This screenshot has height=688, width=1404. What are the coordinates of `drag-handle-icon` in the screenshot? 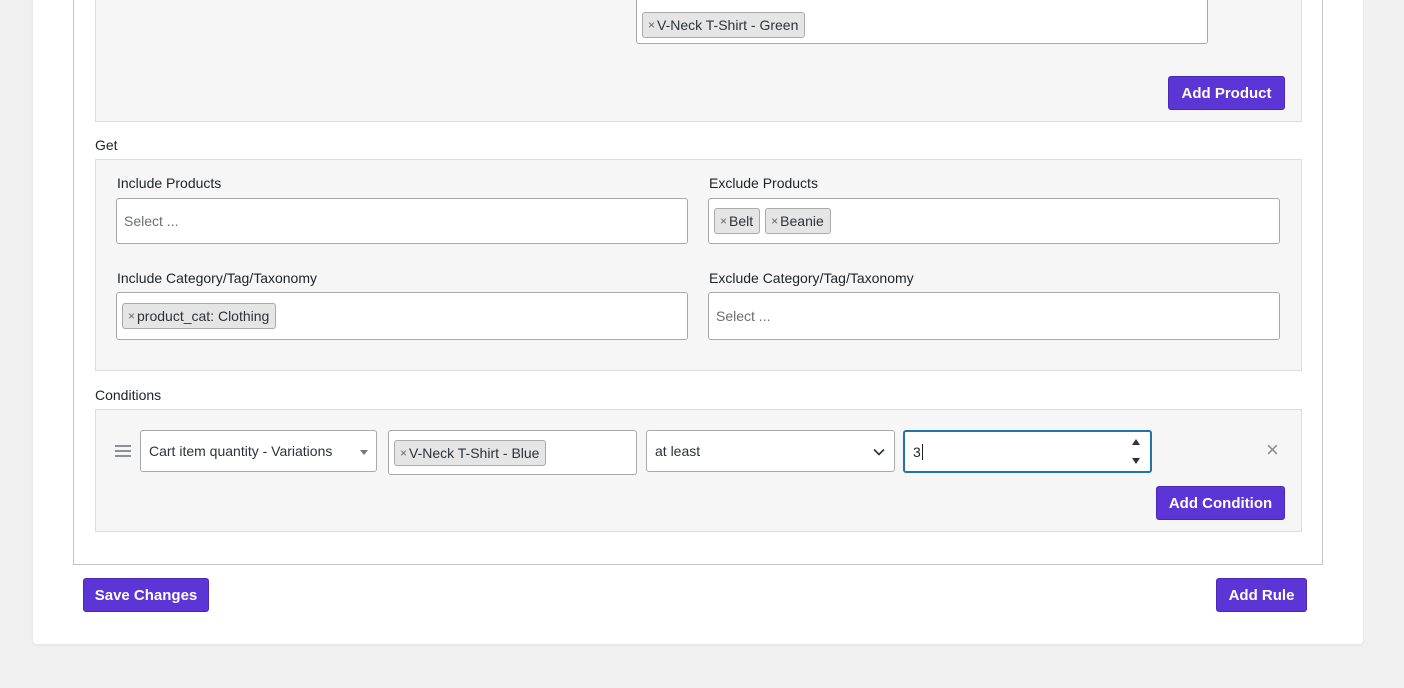 It's located at (123, 451).